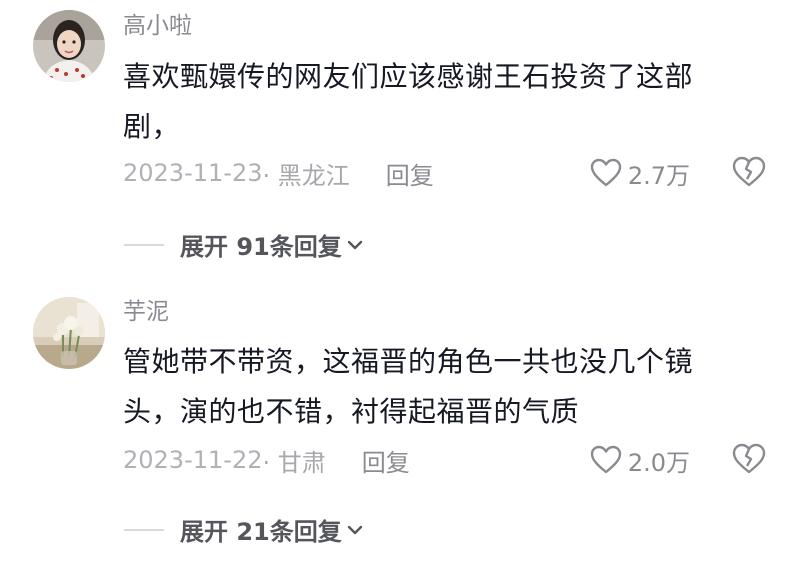  I want to click on comment-username: 高小啦, so click(157, 26).